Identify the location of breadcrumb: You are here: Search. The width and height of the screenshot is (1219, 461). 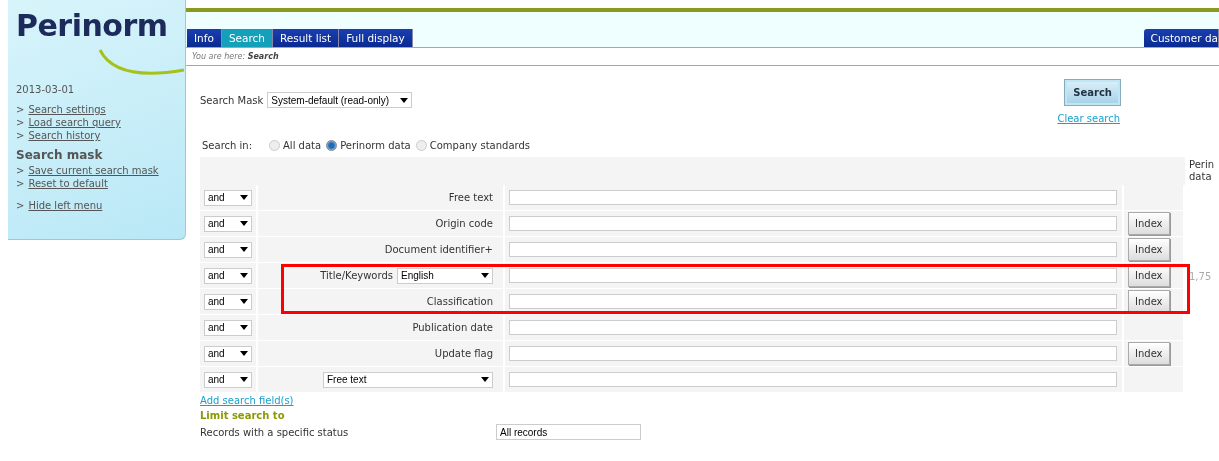
(702, 57).